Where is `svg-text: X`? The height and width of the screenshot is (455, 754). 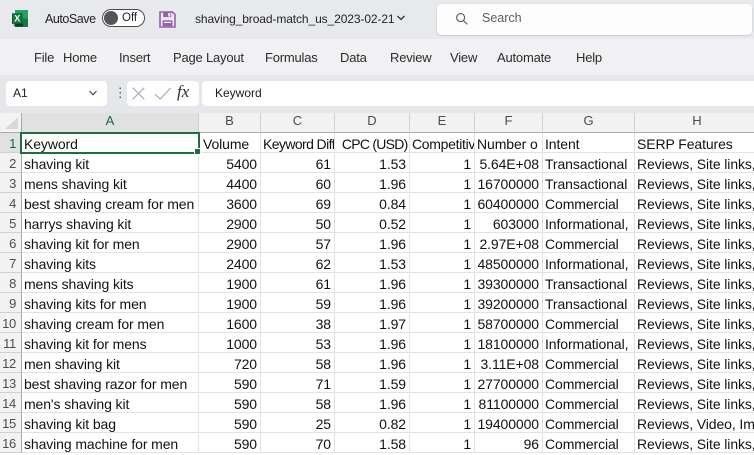 svg-text: X is located at coordinates (17, 19).